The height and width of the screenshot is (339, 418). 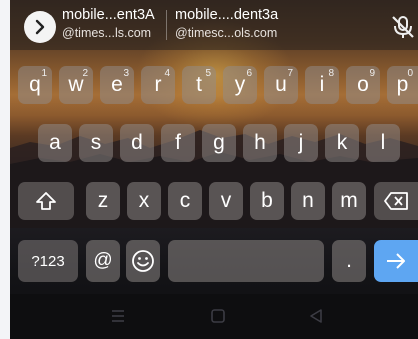 I want to click on key-hint: 9, so click(x=372, y=73).